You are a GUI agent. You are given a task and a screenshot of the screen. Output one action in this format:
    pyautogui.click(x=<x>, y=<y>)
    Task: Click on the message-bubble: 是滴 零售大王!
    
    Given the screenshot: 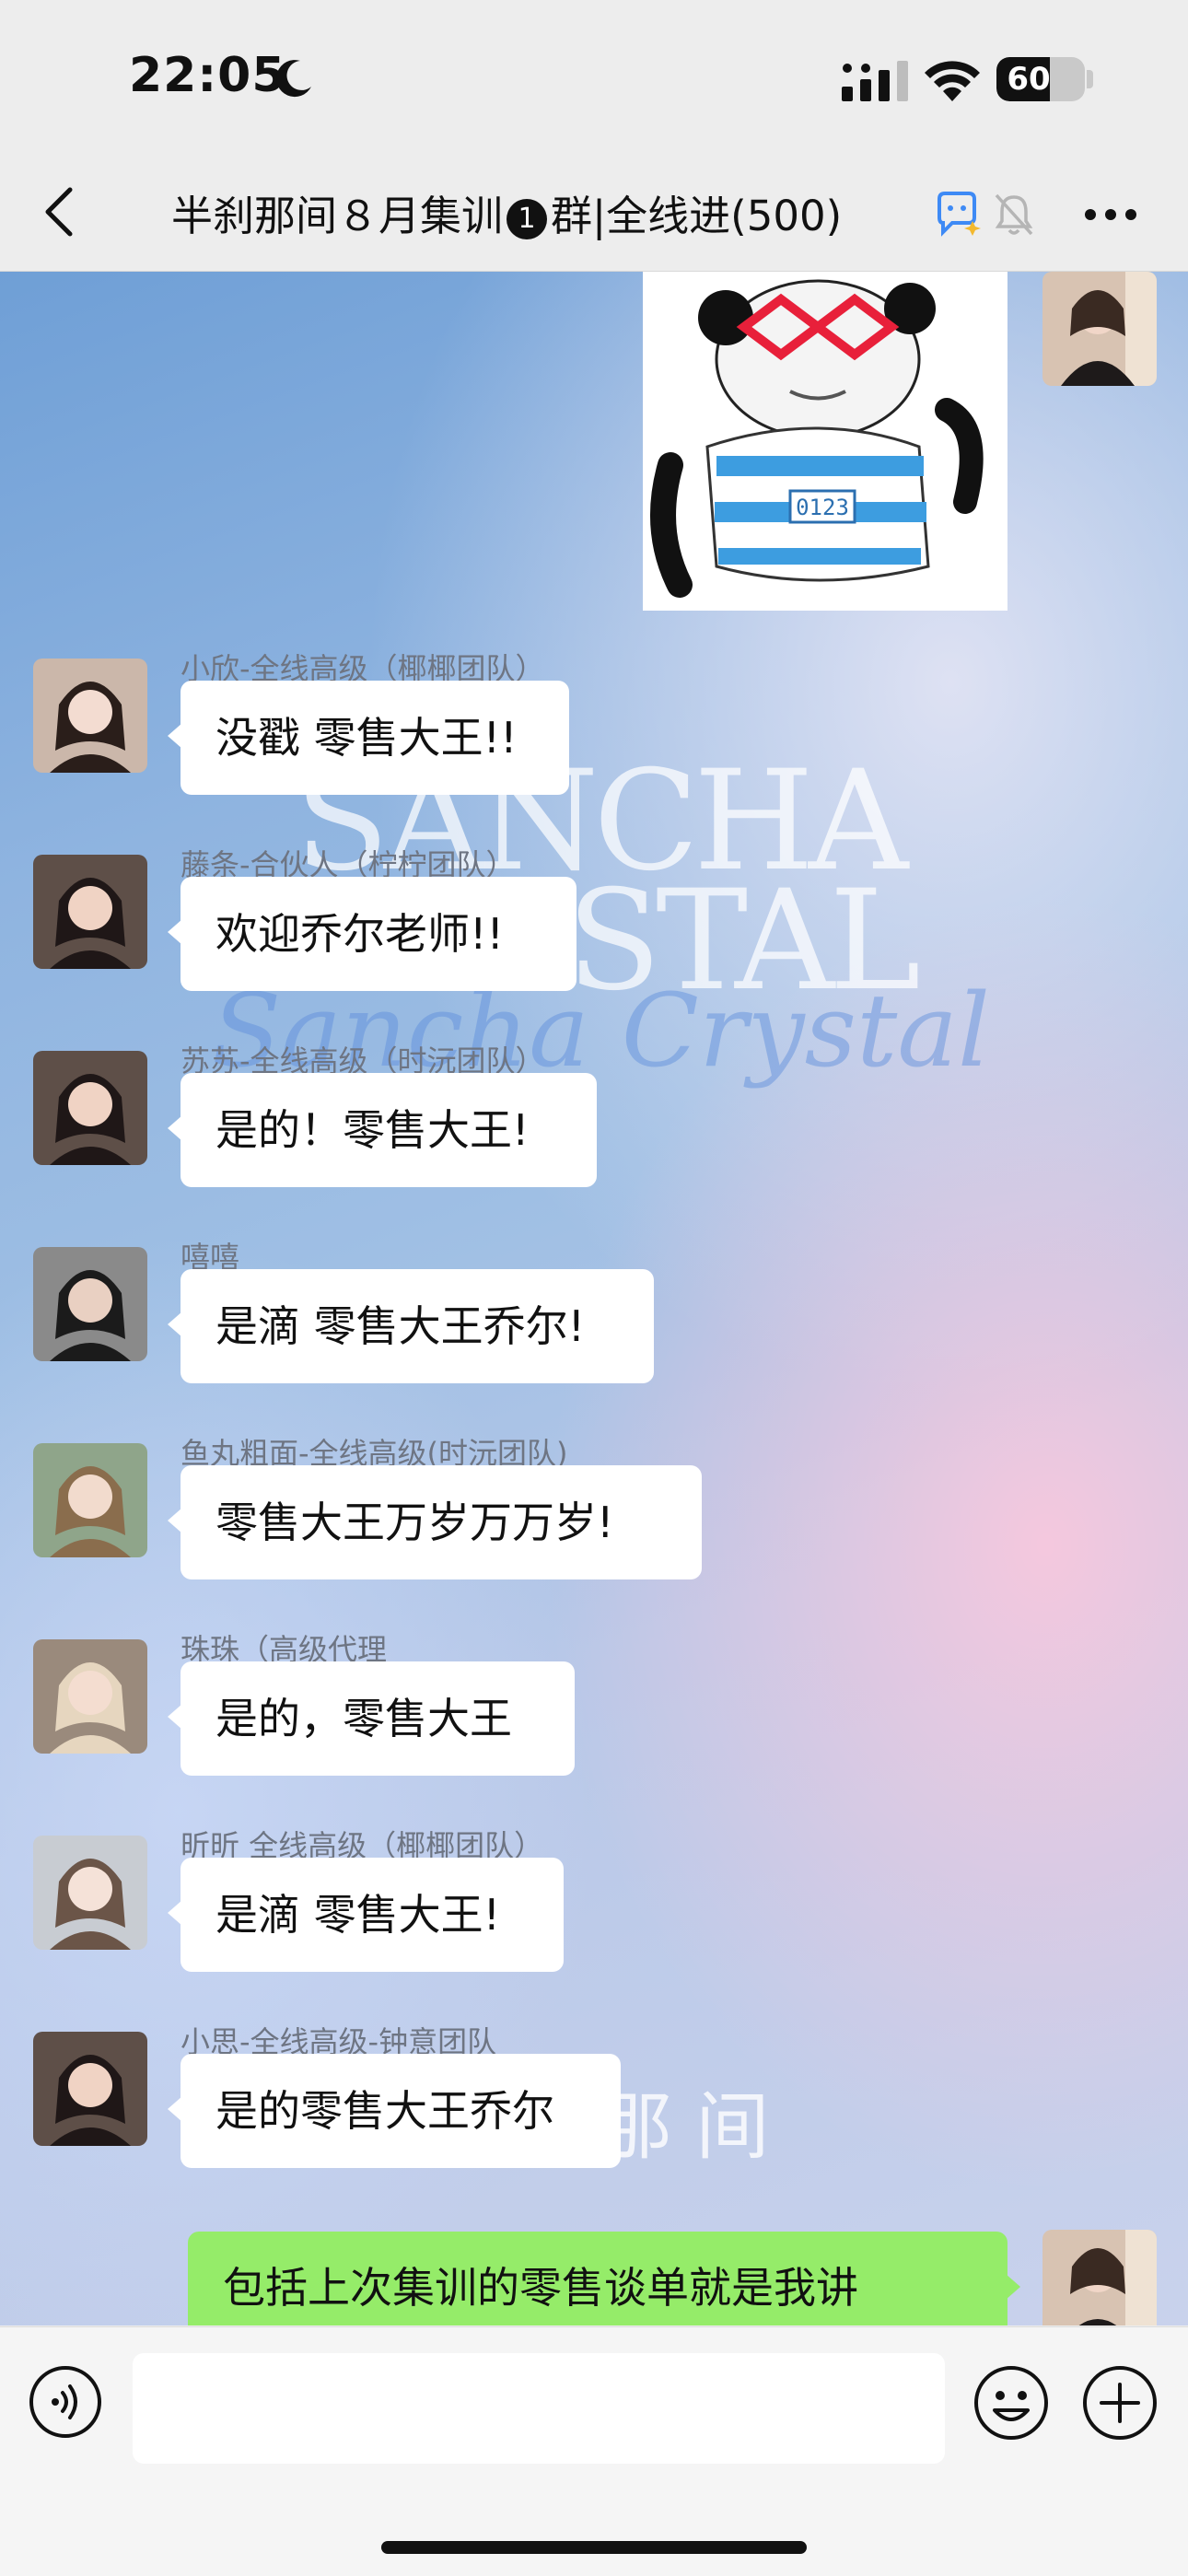 What is the action you would take?
    pyautogui.click(x=366, y=1915)
    